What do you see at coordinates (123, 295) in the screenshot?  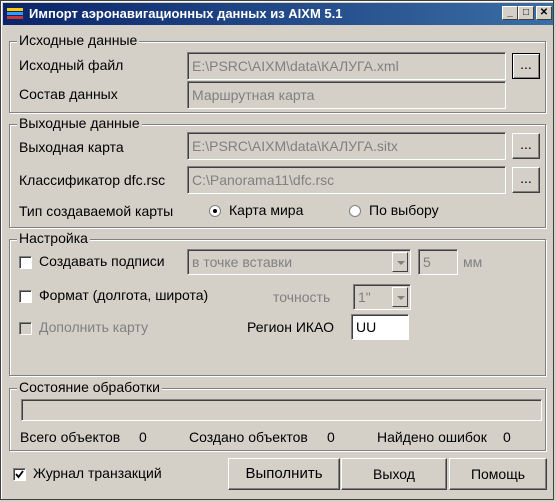 I see `format-label: Формат (долгота, широта)` at bounding box center [123, 295].